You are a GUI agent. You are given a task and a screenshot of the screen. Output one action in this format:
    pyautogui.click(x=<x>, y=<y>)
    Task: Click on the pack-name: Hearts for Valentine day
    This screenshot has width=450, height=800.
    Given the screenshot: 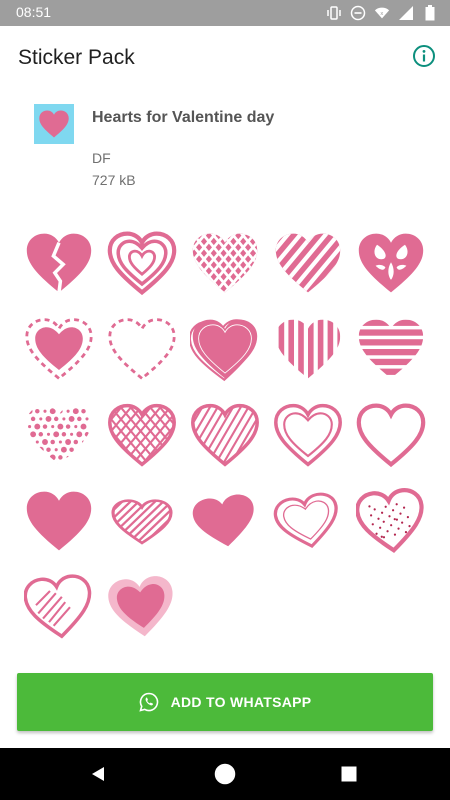 What is the action you would take?
    pyautogui.click(x=183, y=117)
    